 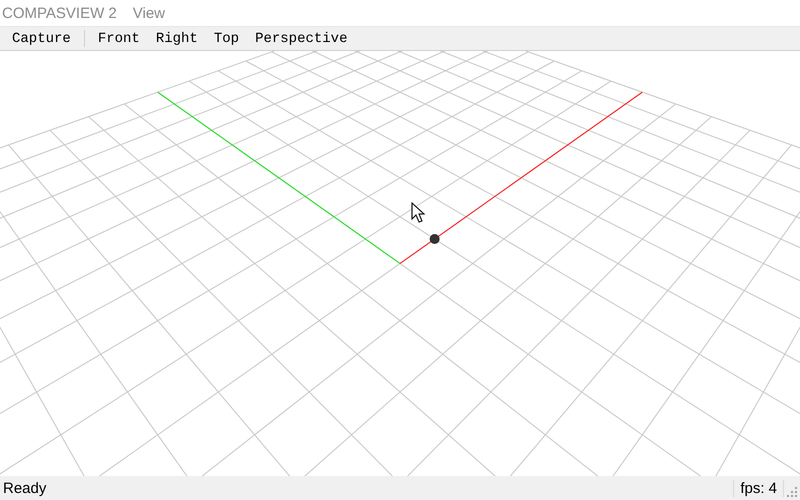 What do you see at coordinates (119, 38) in the screenshot?
I see `view-button: Front` at bounding box center [119, 38].